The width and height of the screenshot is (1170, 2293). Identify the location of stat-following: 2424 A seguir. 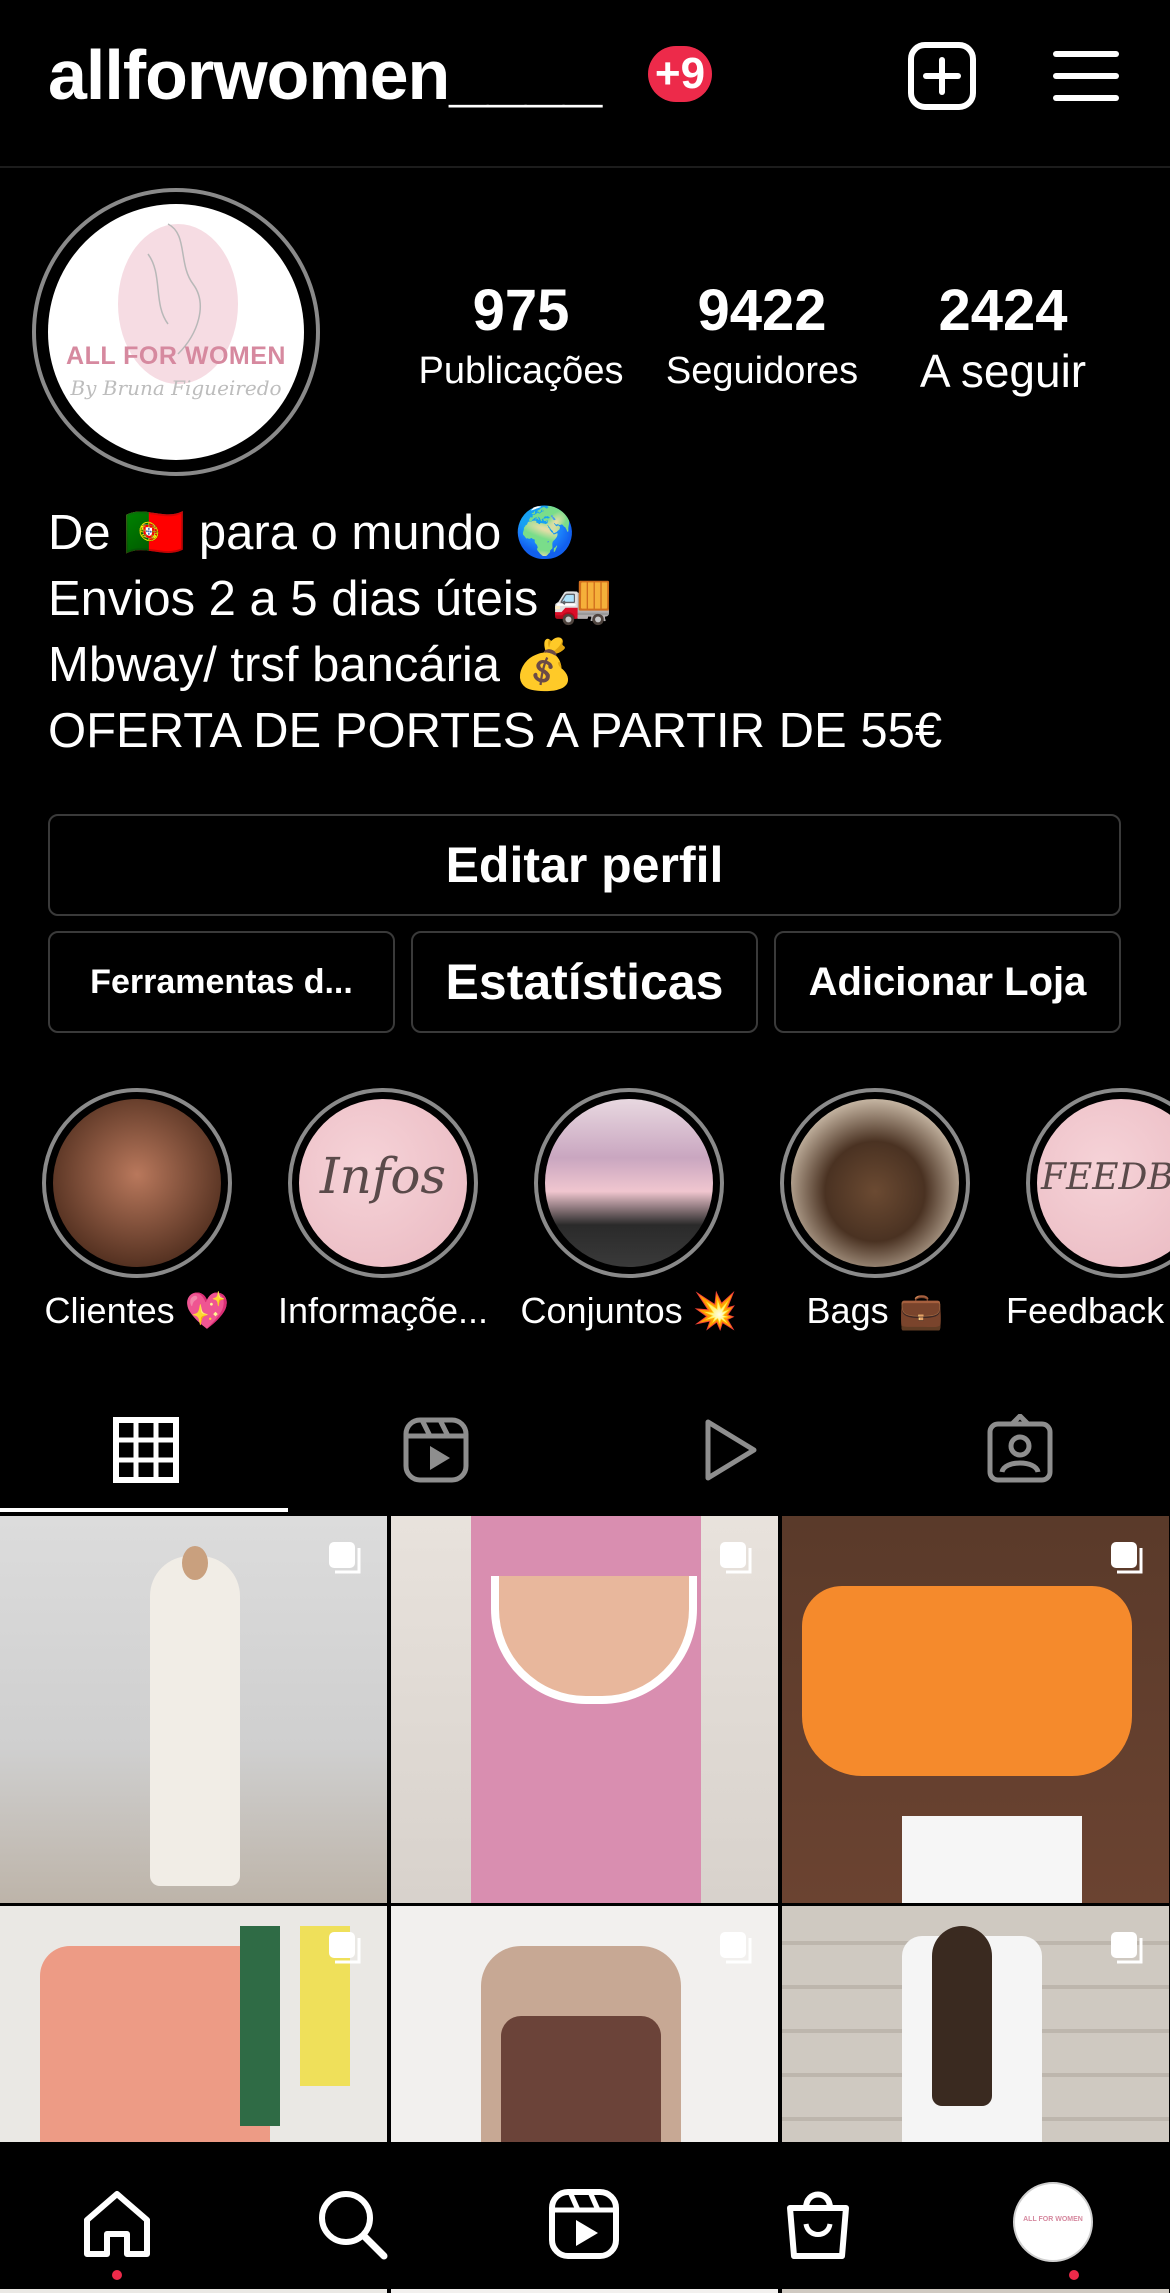
(1003, 336).